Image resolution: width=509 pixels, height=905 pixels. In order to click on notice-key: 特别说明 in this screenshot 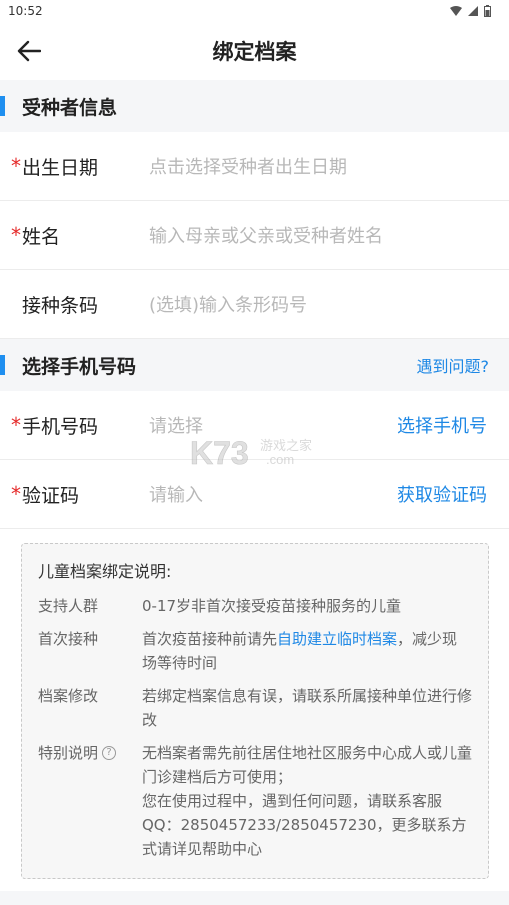, I will do `click(68, 753)`.